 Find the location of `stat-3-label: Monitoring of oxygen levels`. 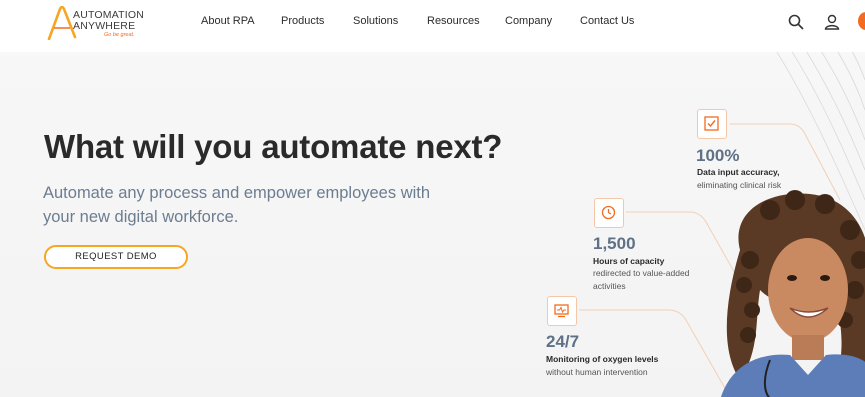

stat-3-label: Monitoring of oxygen levels is located at coordinates (602, 359).